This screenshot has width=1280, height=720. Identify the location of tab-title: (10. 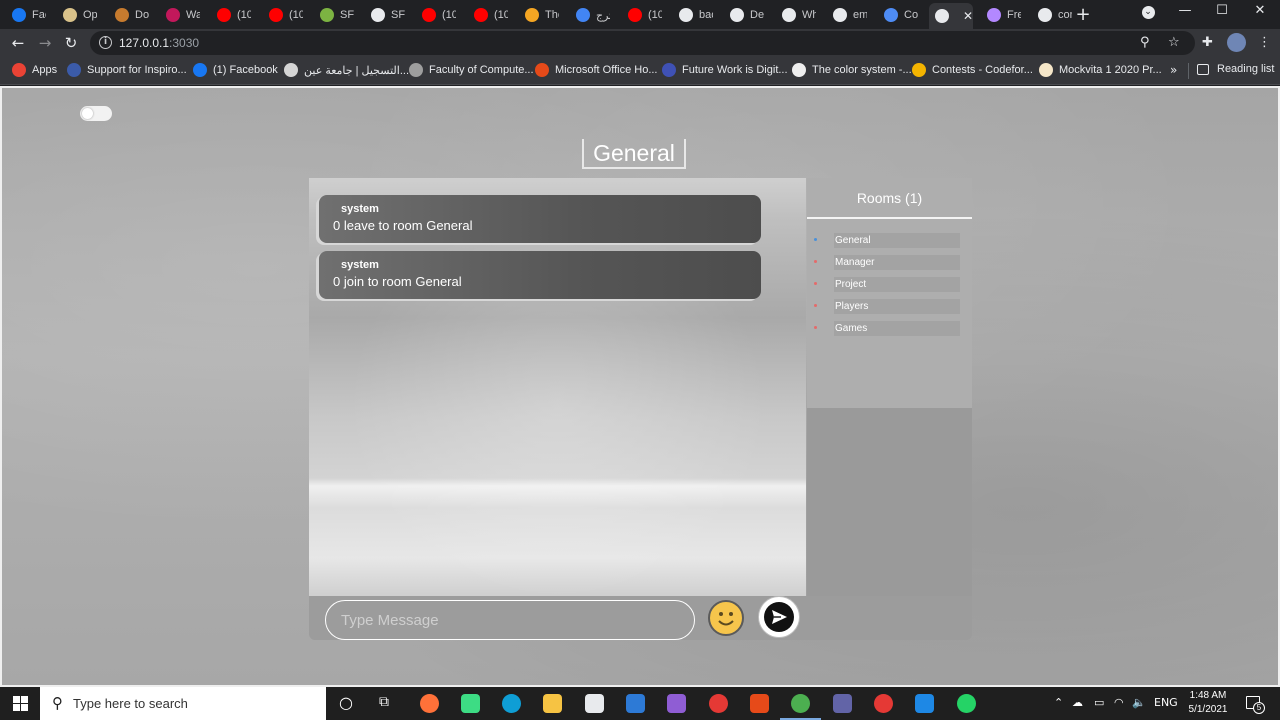
(655, 15).